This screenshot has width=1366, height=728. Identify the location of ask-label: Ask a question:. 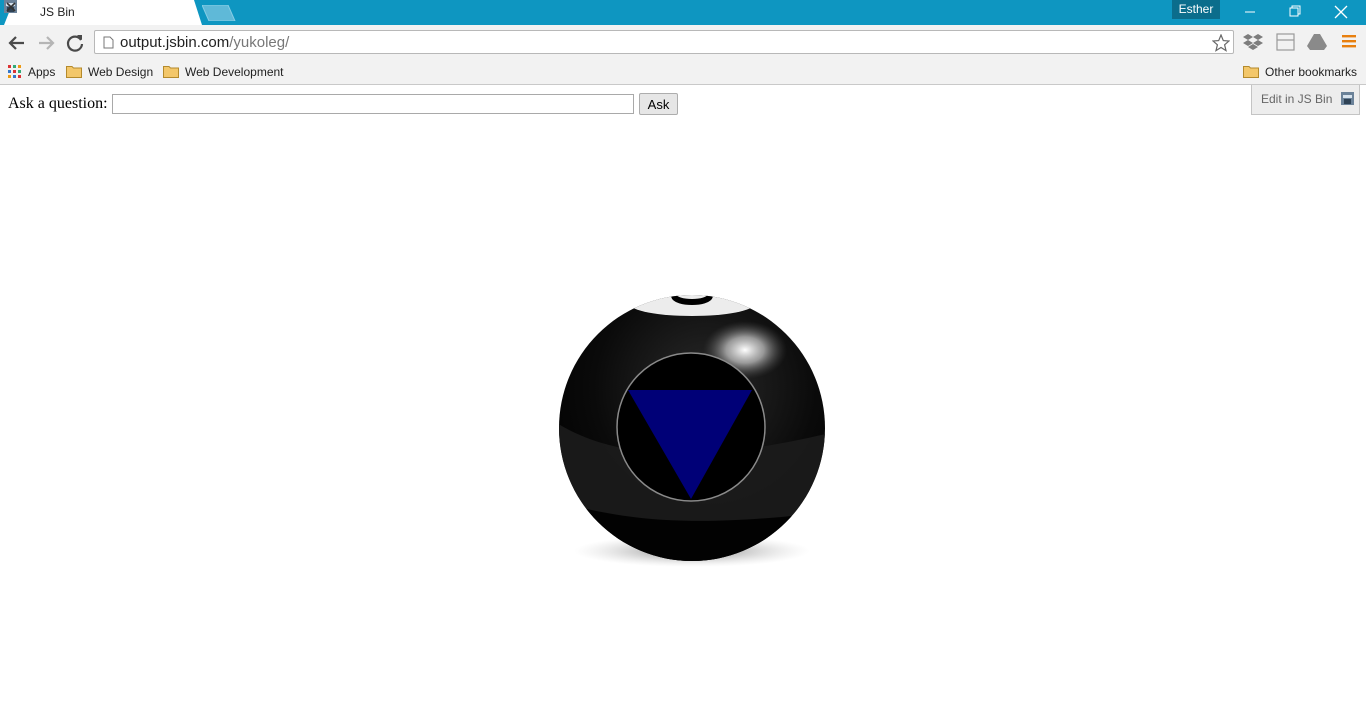
(58, 103).